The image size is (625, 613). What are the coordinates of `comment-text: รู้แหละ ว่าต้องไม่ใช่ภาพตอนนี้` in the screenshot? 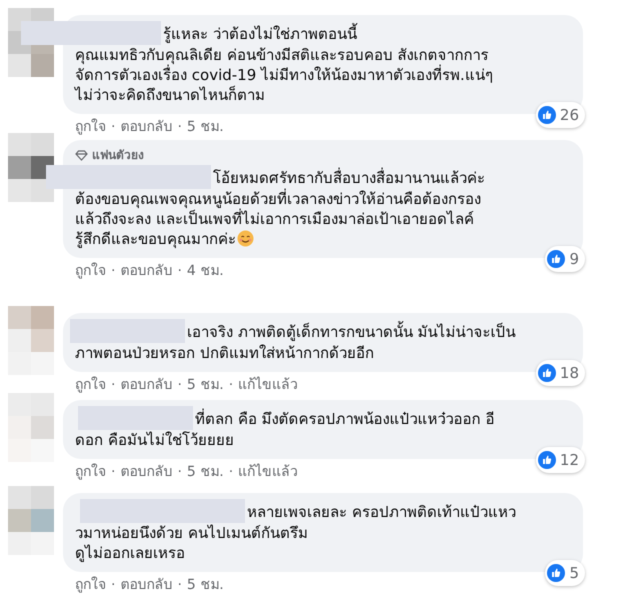 It's located at (260, 34).